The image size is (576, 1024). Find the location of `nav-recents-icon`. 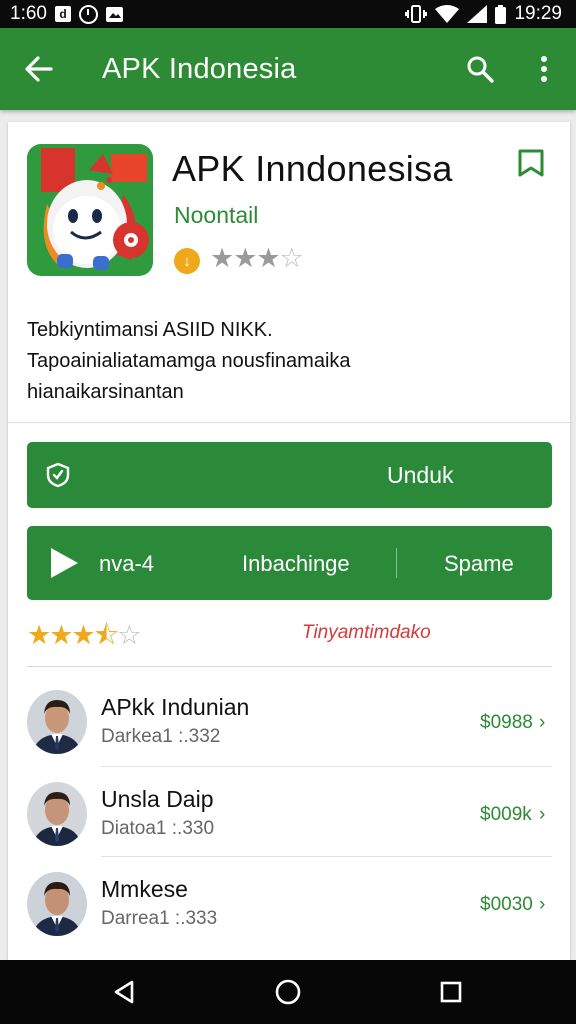

nav-recents-icon is located at coordinates (451, 992).